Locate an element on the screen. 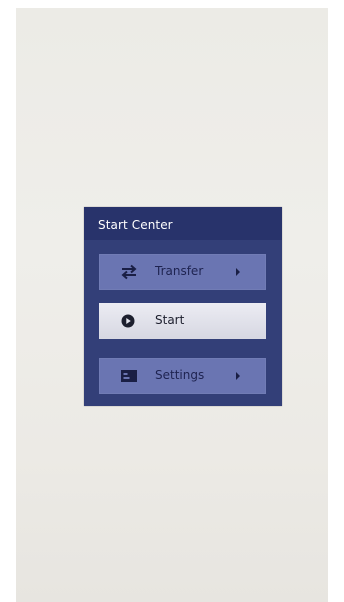  transfer-label: Transfer is located at coordinates (179, 271).